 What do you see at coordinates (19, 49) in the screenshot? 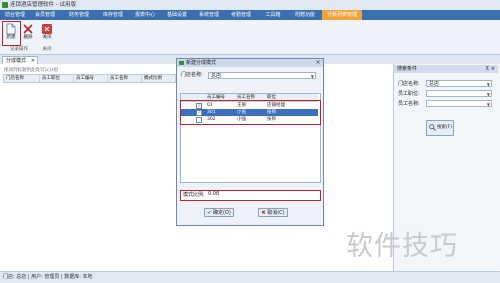
I see `ribbon-group-records-label: 记录操作` at bounding box center [19, 49].